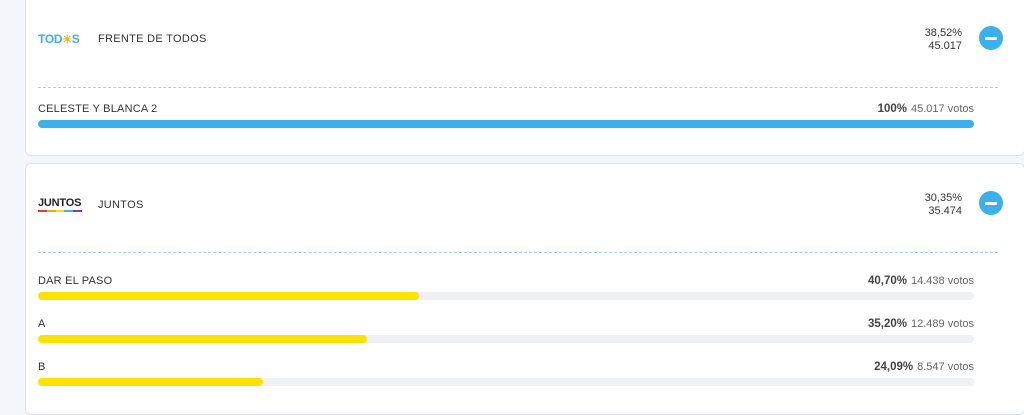  Describe the element at coordinates (67, 40) in the screenshot. I see `sun-icon: ☀` at that location.